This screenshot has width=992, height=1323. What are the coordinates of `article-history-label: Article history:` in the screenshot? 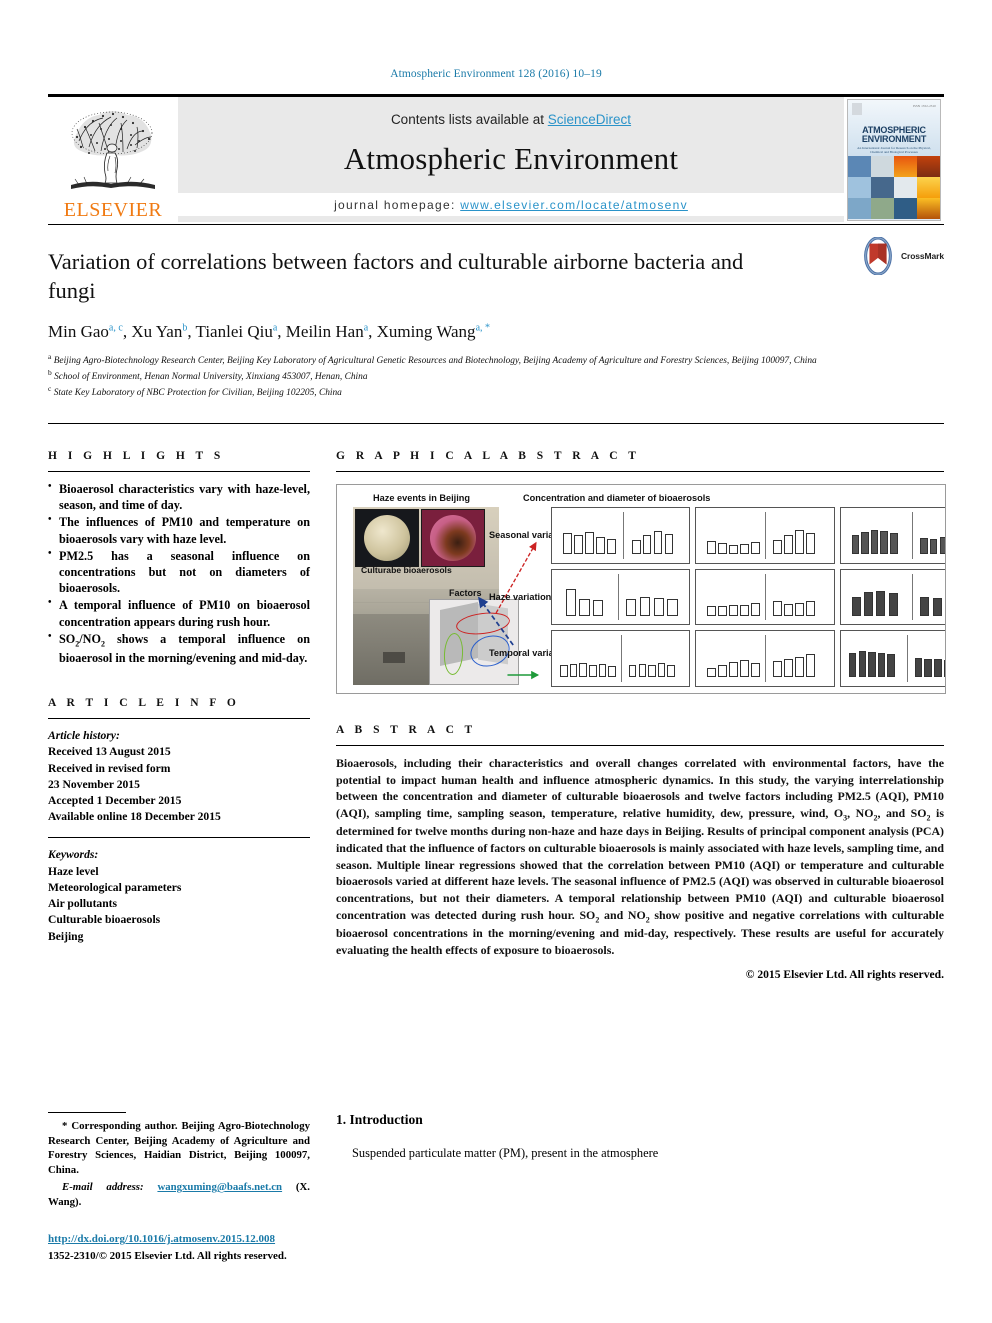 It's located at (84, 736).